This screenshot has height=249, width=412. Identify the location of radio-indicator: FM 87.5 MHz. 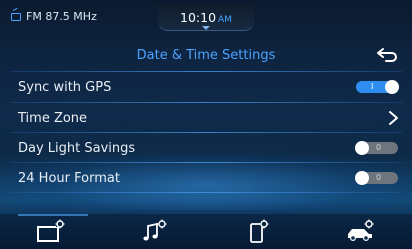
(54, 16).